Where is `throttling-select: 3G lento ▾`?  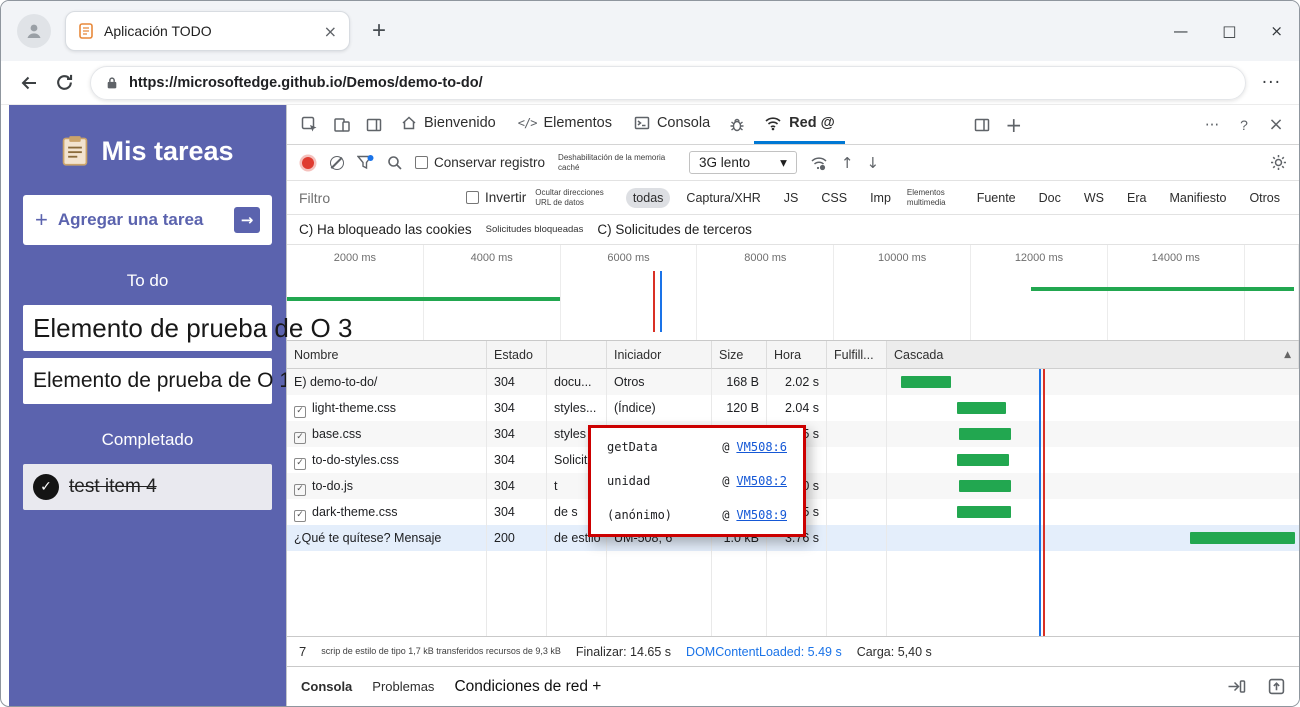 throttling-select: 3G lento ▾ is located at coordinates (743, 162).